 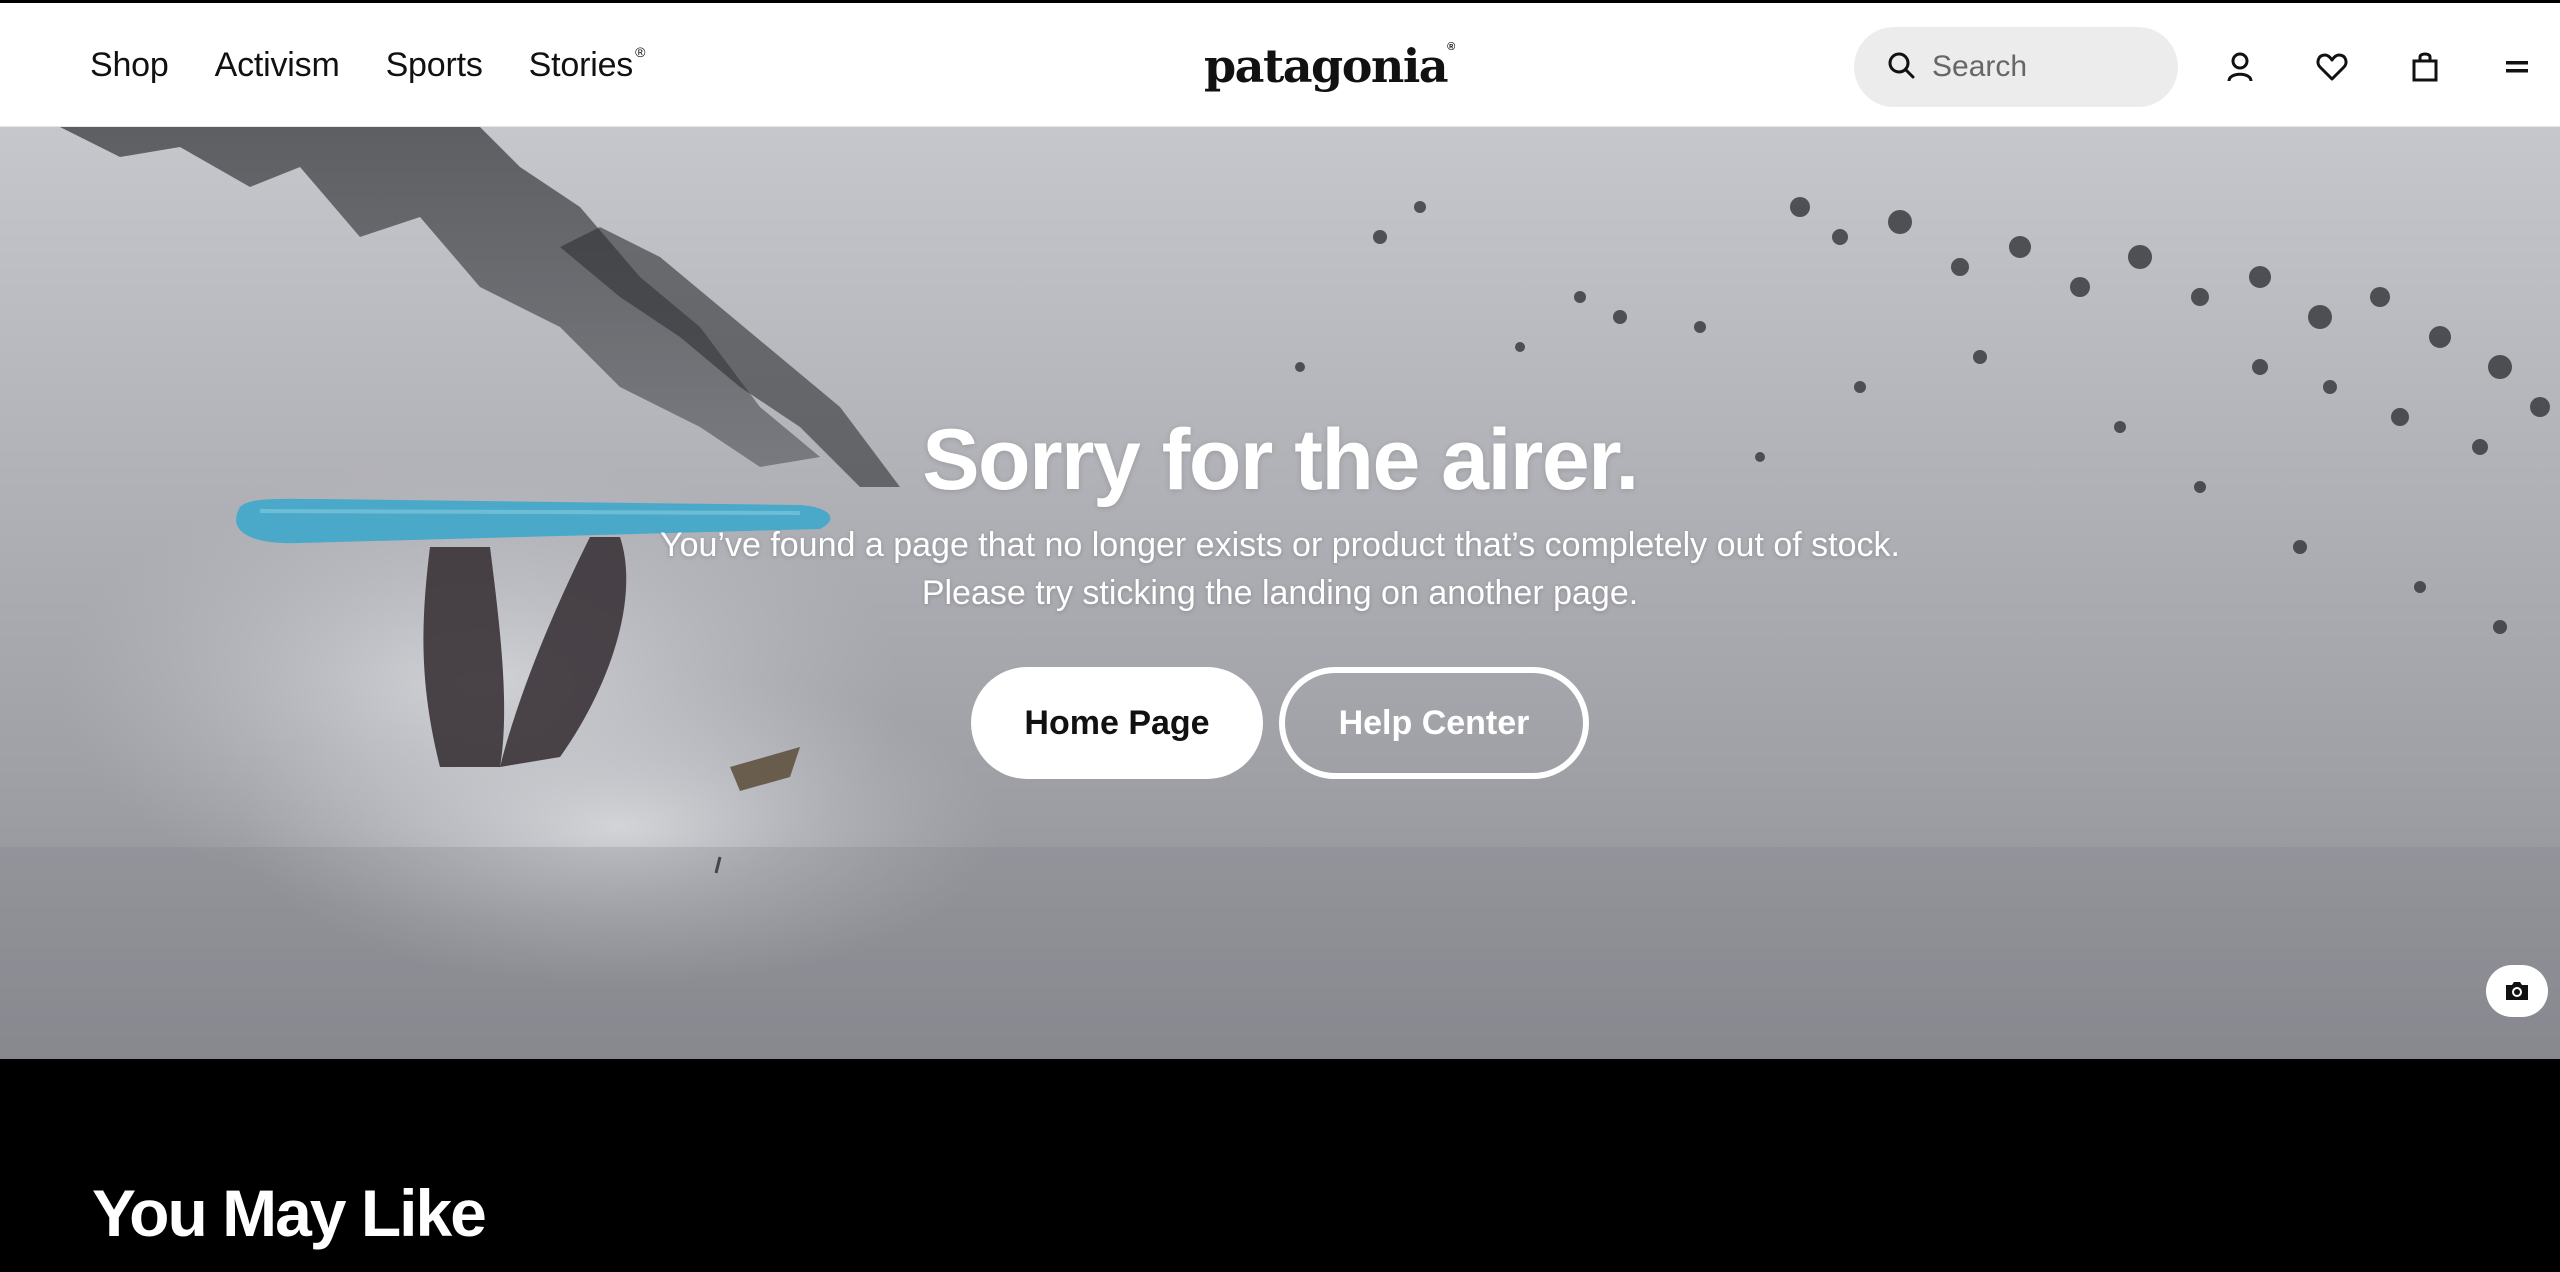 I want to click on camera-icon, so click(x=2517, y=991).